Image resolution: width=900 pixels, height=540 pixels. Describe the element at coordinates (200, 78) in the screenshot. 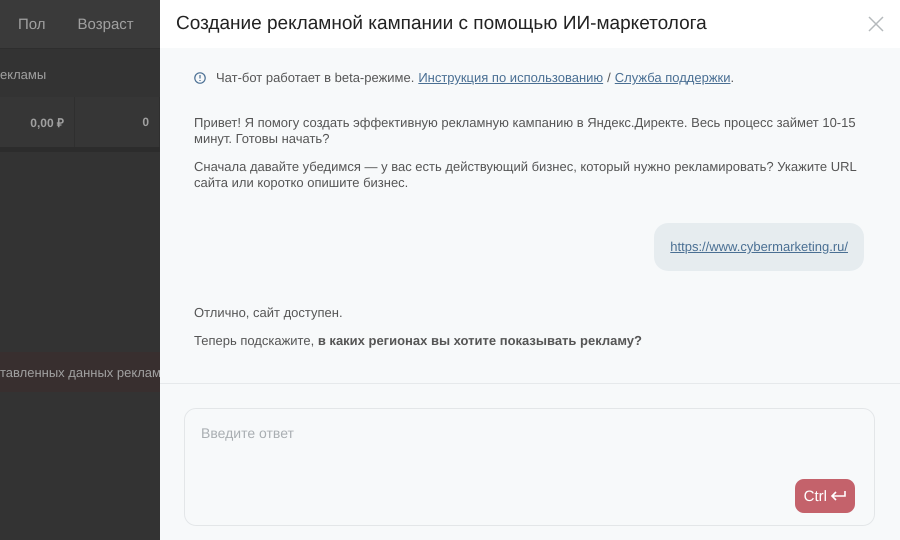

I see `info-icon` at that location.